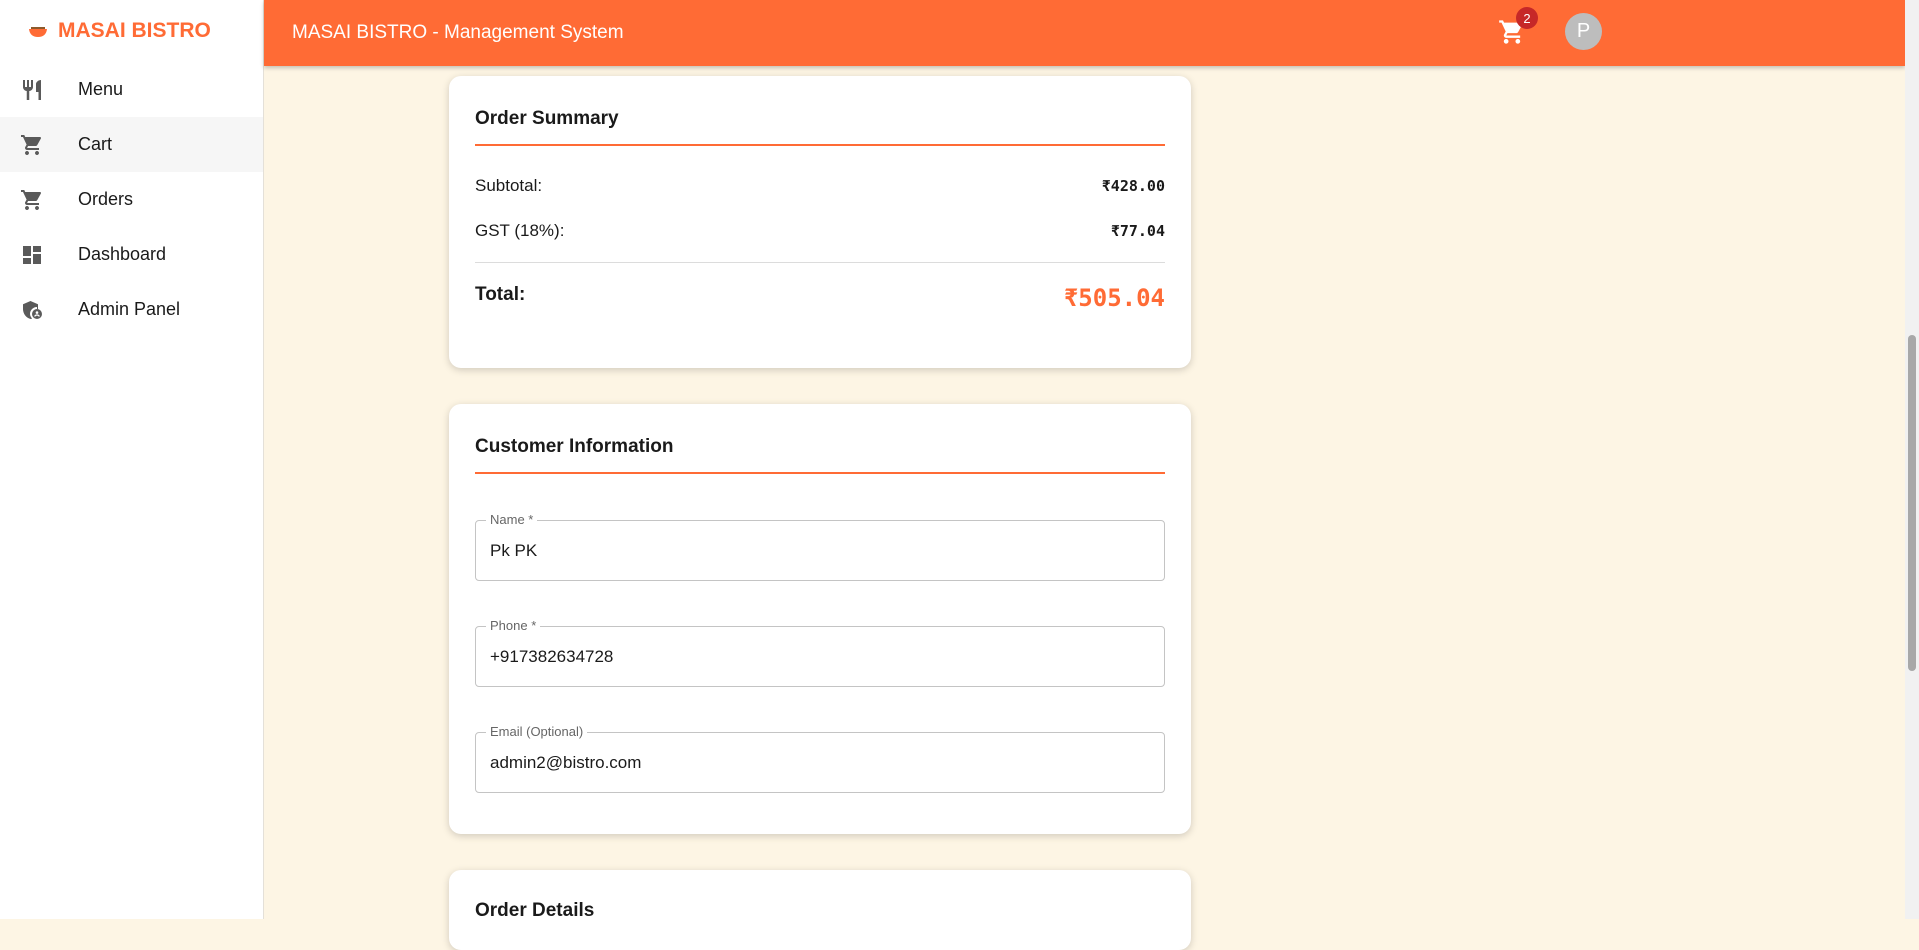 The height and width of the screenshot is (950, 1919). I want to click on app-header: MASAI BISTRO - Management System, so click(1084, 33).